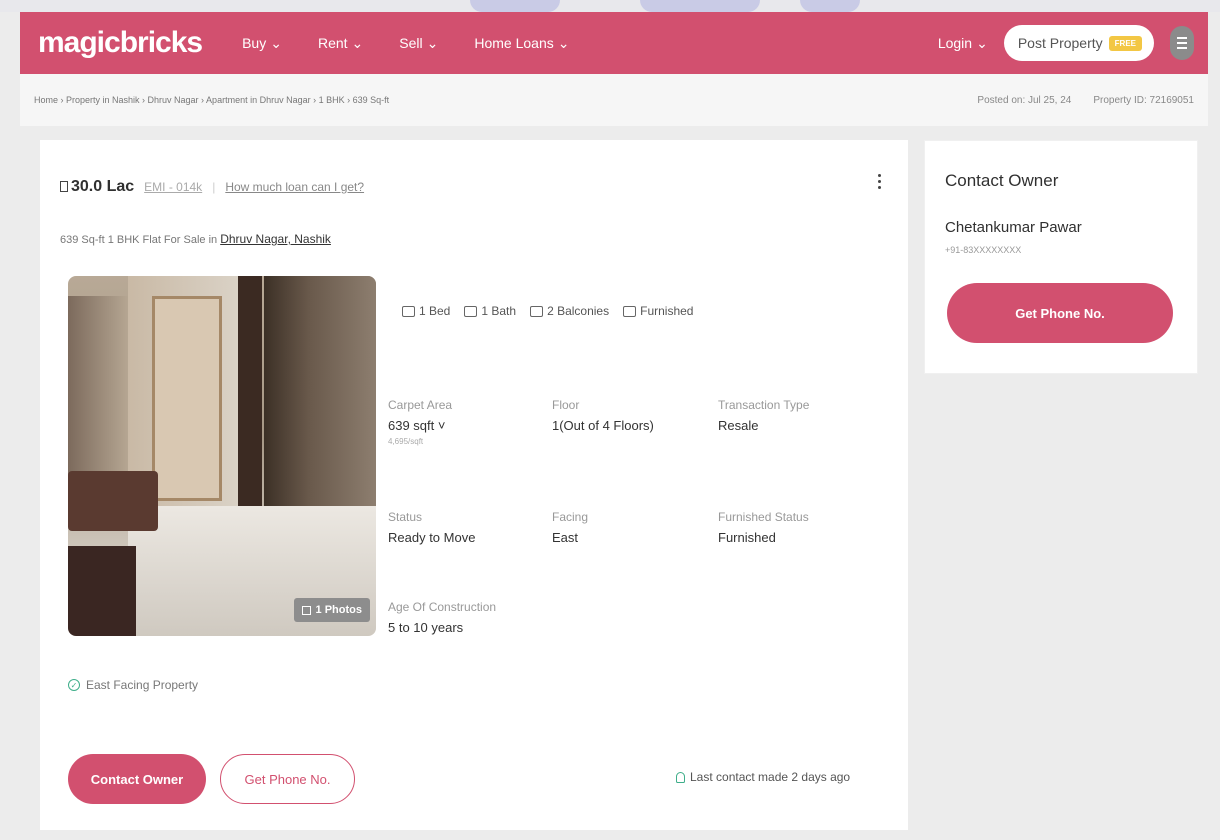 The height and width of the screenshot is (840, 1220). What do you see at coordinates (1060, 43) in the screenshot?
I see `post-property-label: Post Property` at bounding box center [1060, 43].